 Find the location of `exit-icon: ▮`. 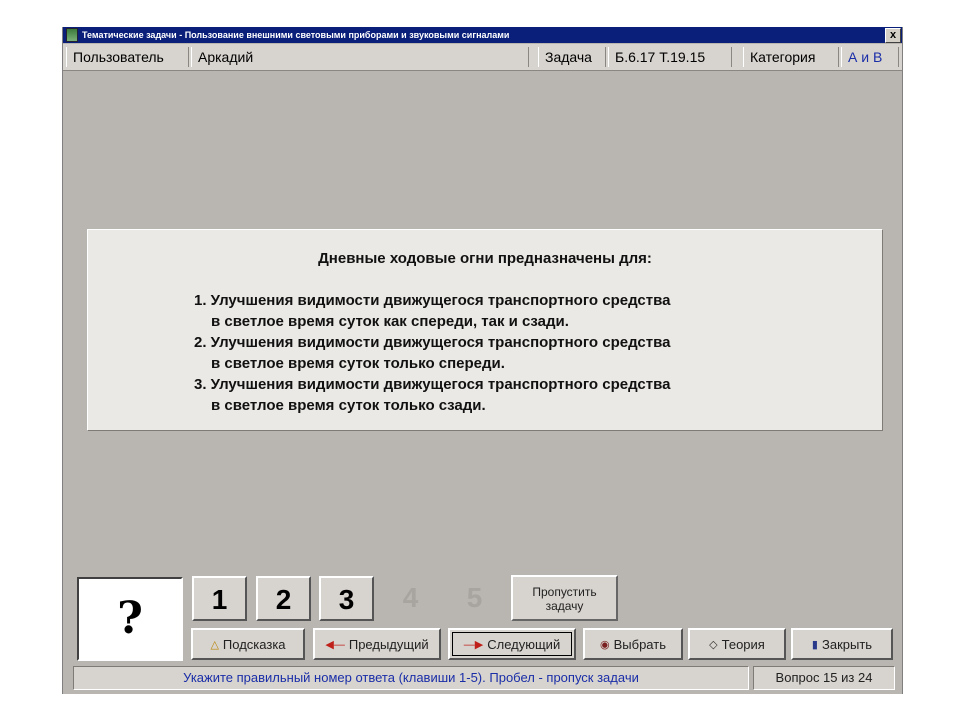

exit-icon: ▮ is located at coordinates (814, 644).